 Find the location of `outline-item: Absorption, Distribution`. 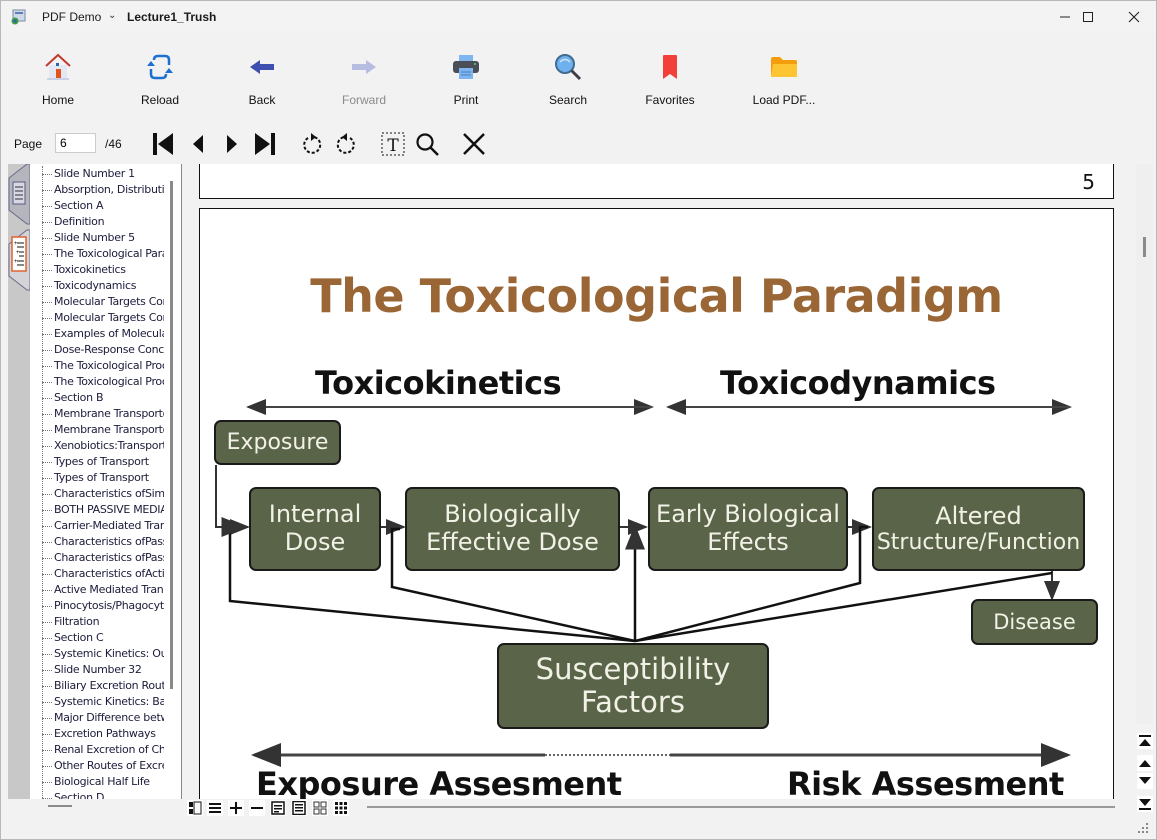

outline-item: Absorption, Distribution is located at coordinates (97, 190).